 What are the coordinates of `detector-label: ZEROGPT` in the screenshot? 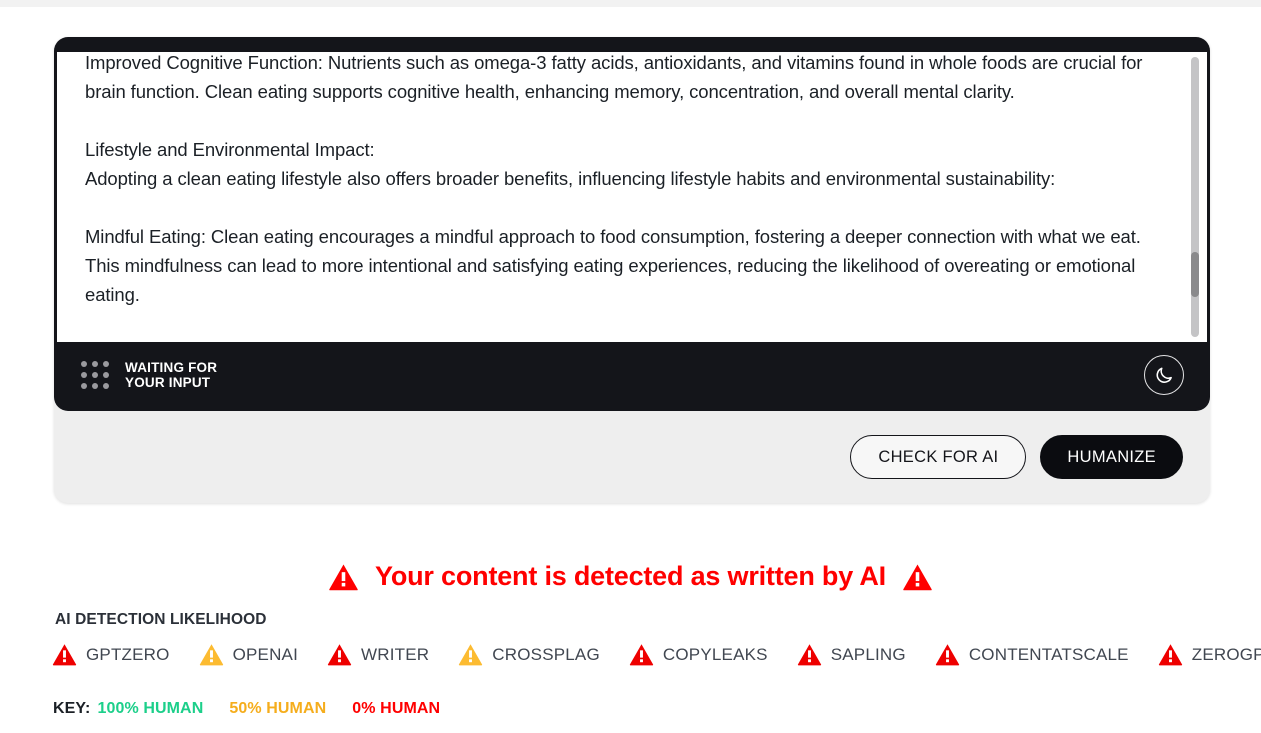 It's located at (1226, 654).